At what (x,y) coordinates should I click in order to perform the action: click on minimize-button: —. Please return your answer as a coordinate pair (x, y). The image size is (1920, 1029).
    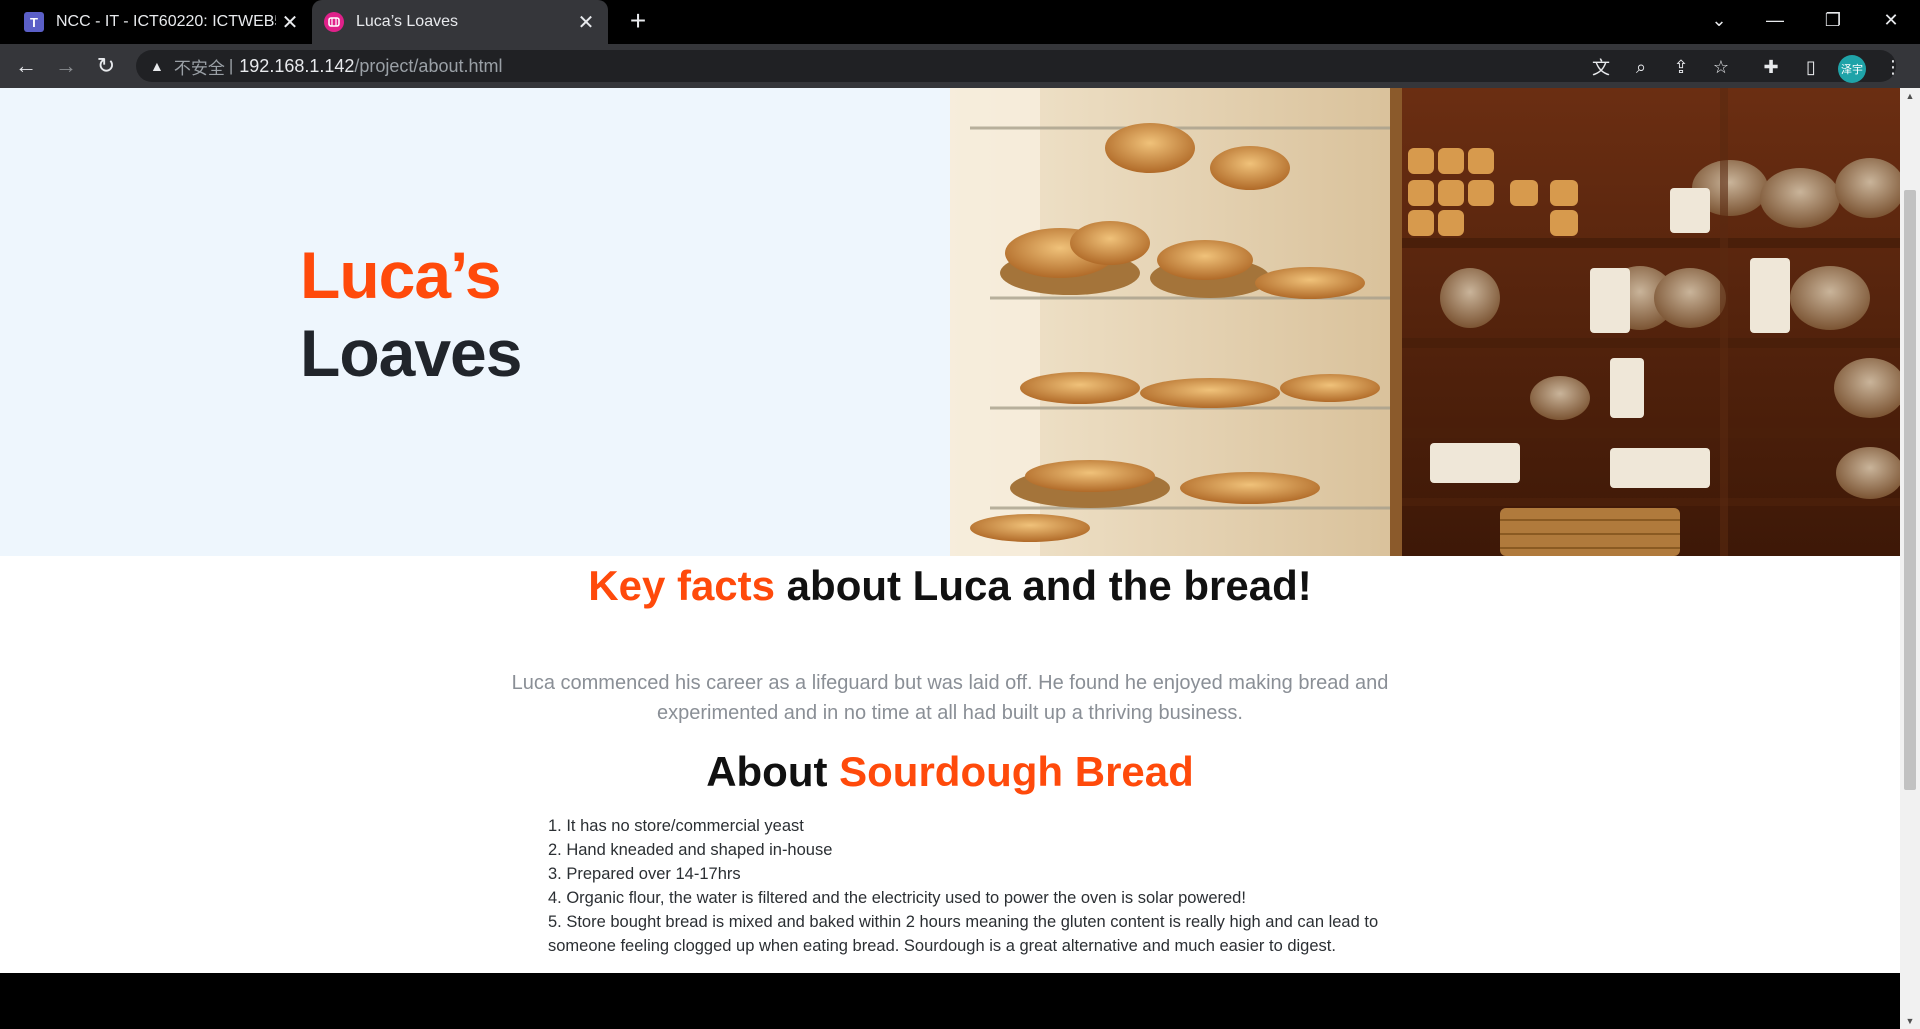
    Looking at the image, I should click on (1775, 20).